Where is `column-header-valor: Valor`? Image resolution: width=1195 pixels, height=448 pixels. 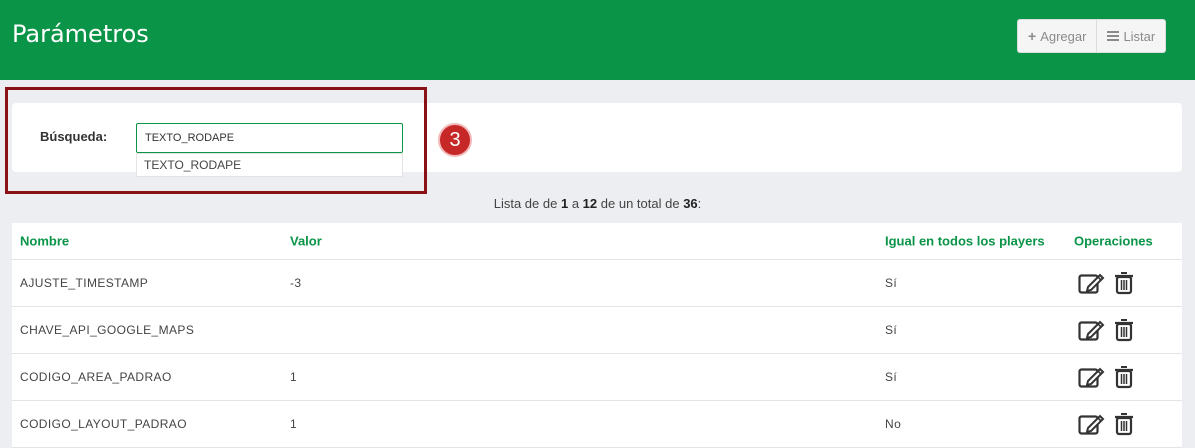 column-header-valor: Valor is located at coordinates (306, 241).